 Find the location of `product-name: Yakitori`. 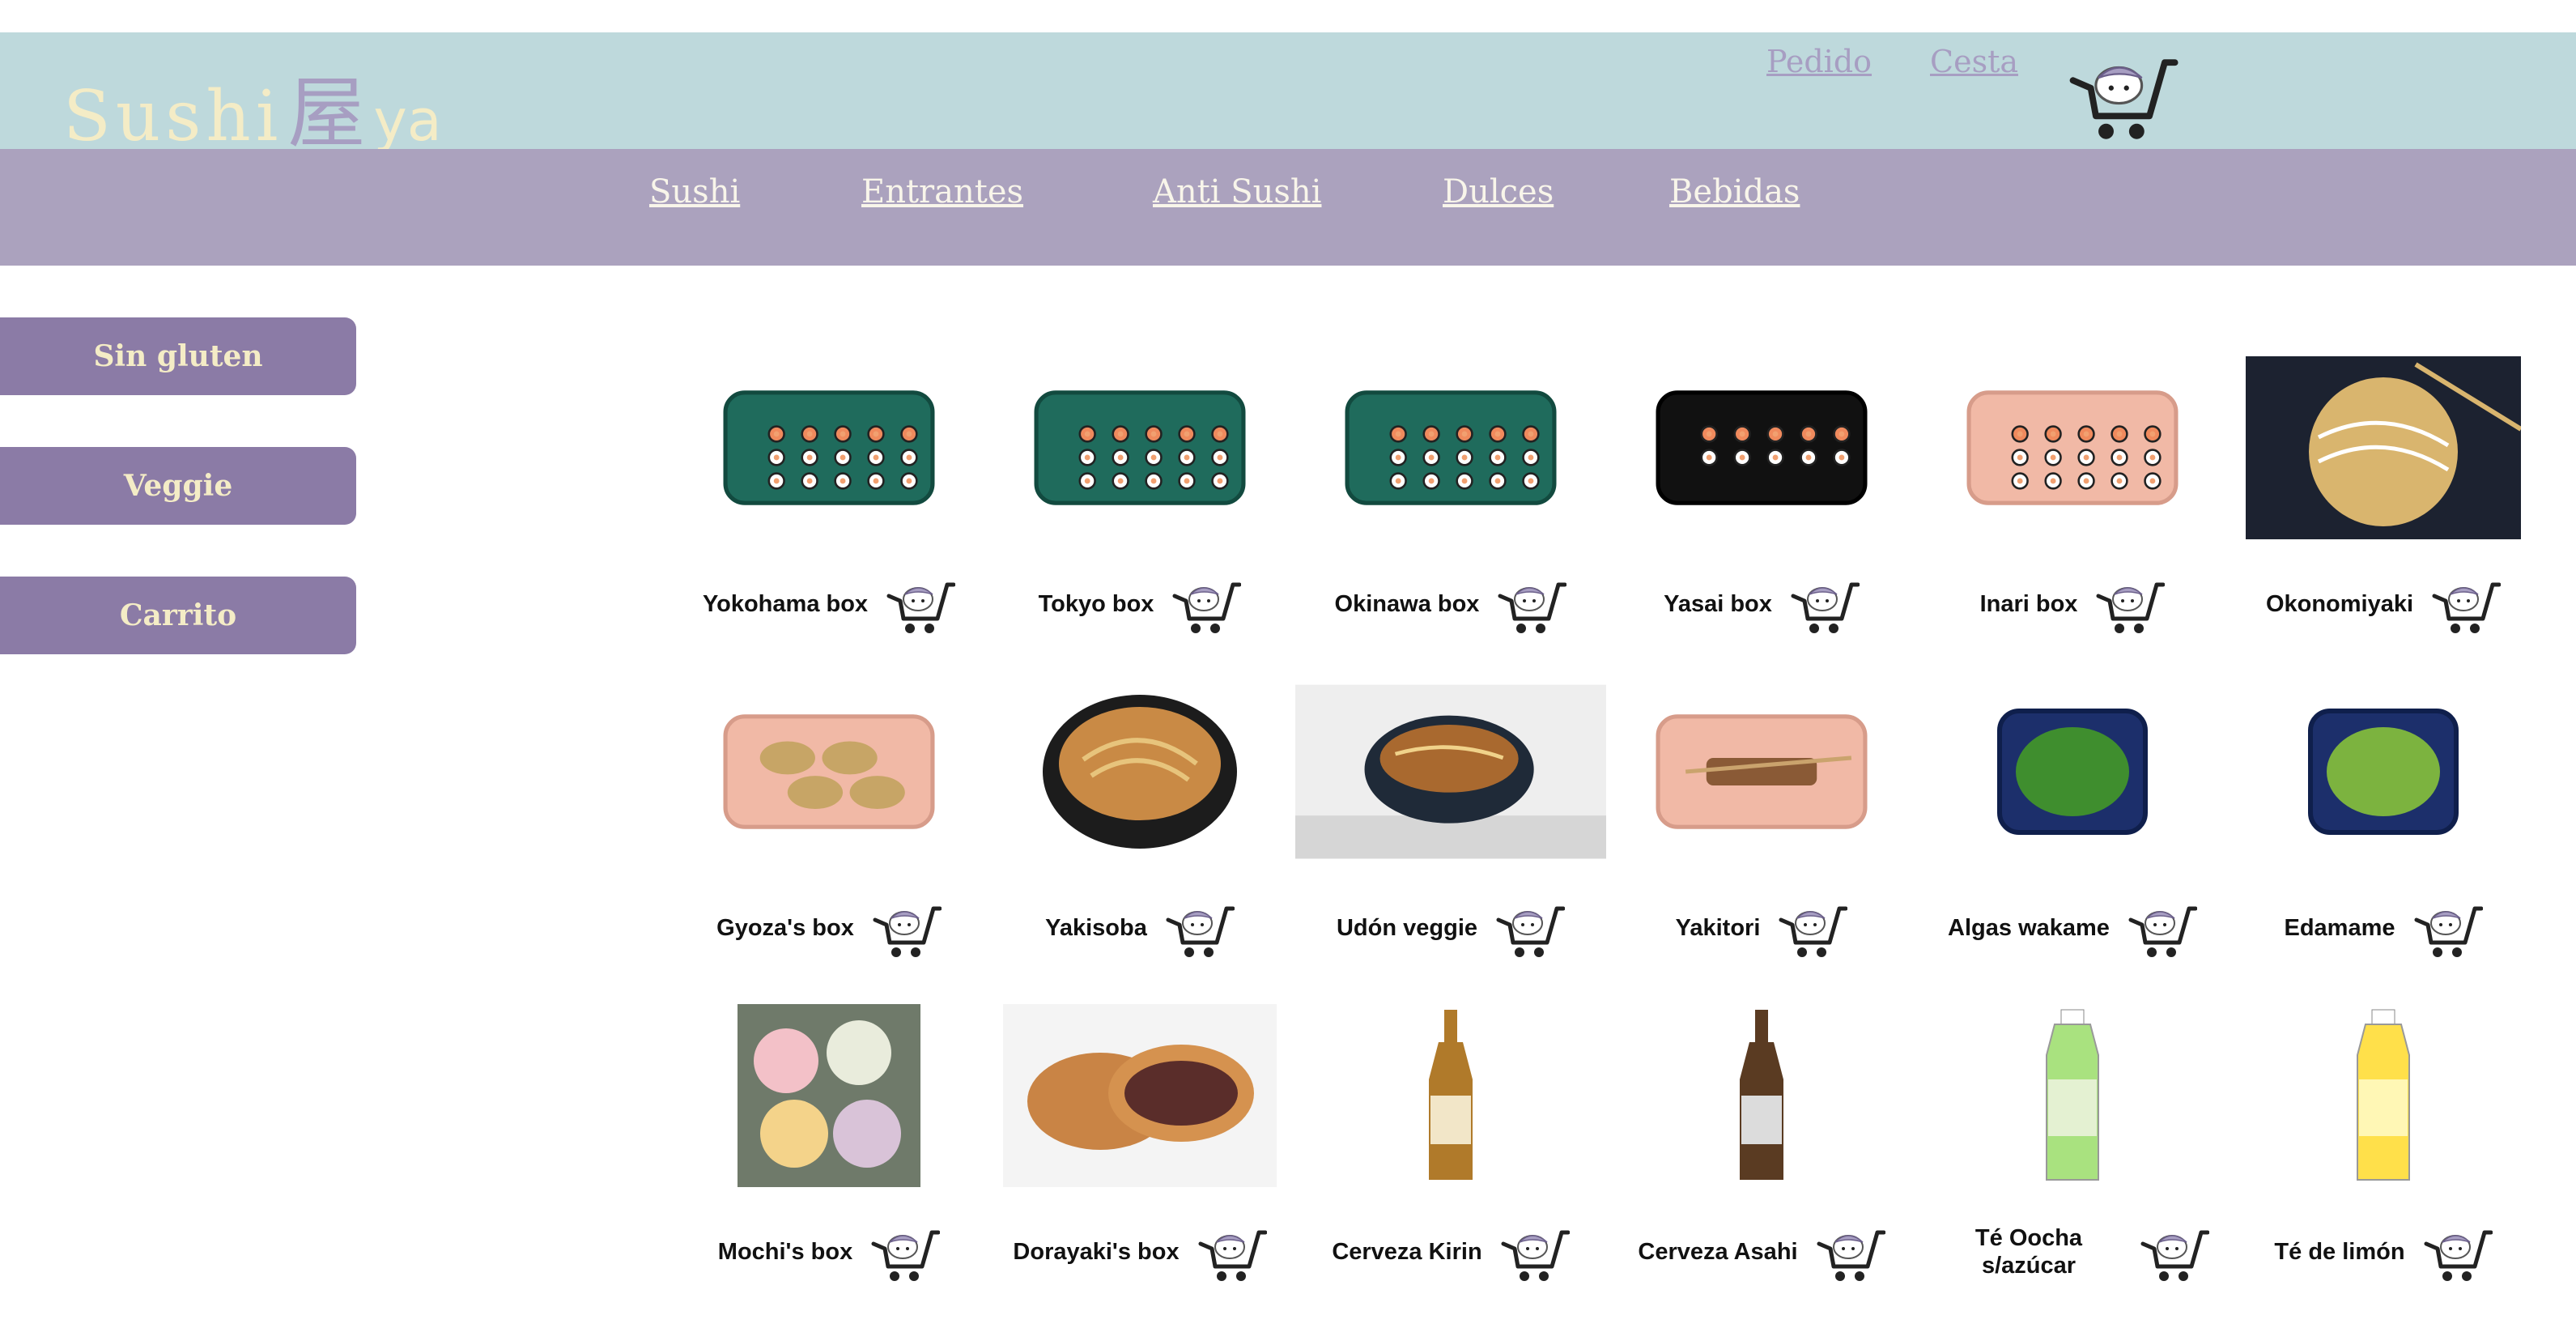

product-name: Yakitori is located at coordinates (1718, 928).